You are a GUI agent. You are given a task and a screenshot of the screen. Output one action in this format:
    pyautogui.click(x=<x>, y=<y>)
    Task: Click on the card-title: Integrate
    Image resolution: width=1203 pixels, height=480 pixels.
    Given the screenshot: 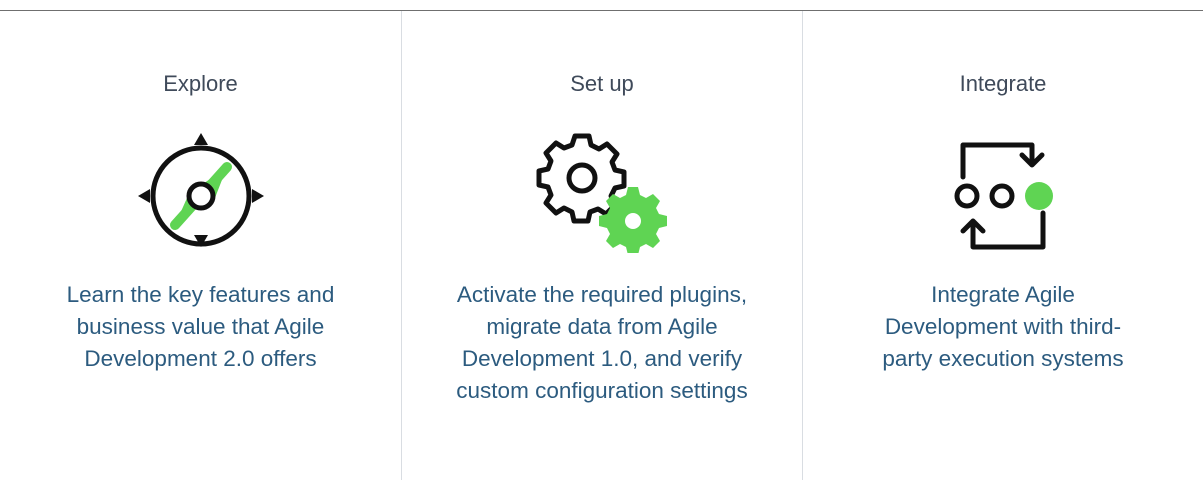 What is the action you would take?
    pyautogui.click(x=1003, y=83)
    